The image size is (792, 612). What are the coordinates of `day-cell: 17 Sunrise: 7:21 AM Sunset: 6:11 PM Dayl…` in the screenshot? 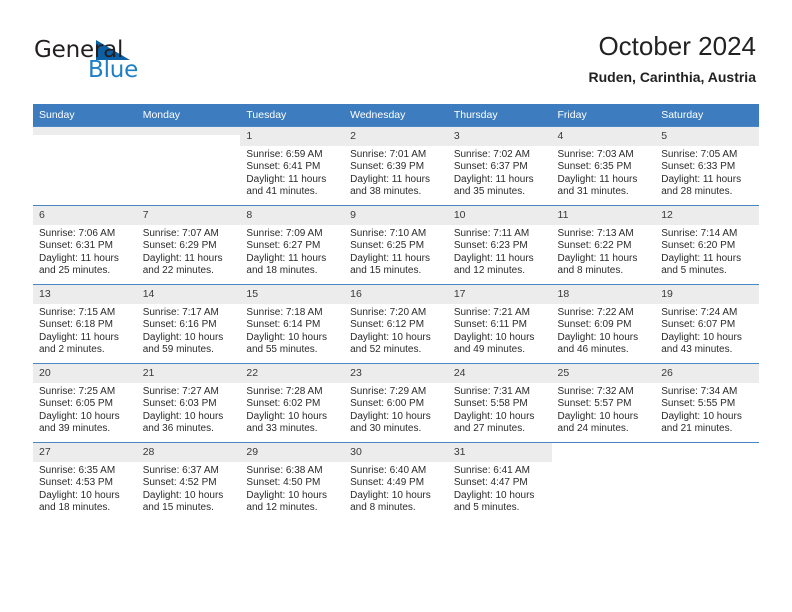 It's located at (499, 324).